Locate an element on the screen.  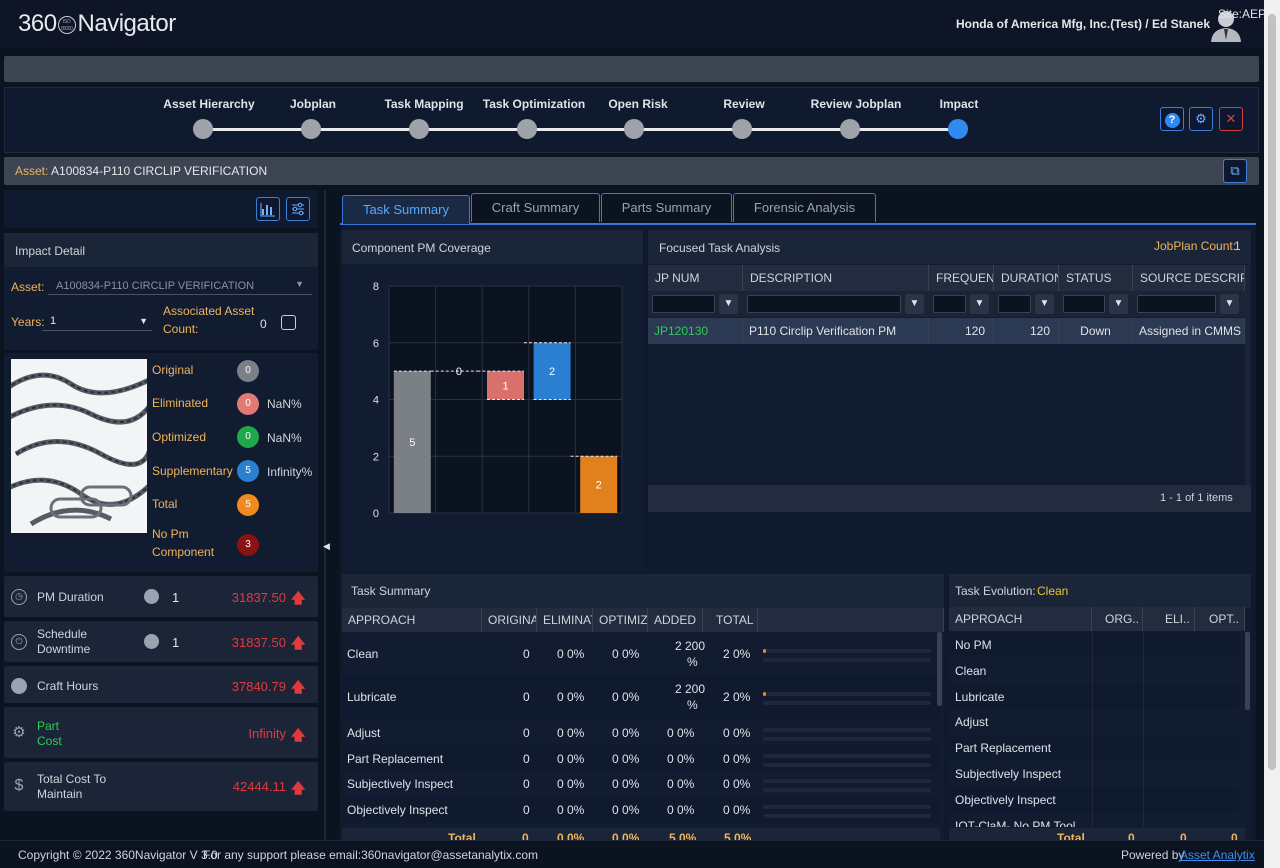
col-frequency: FREQUENC is located at coordinates (961, 278).